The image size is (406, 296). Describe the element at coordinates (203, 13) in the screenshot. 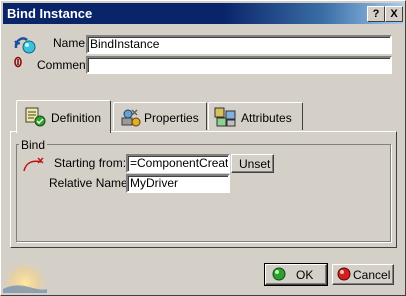

I see `title-bar: Bind Instance ? X` at that location.